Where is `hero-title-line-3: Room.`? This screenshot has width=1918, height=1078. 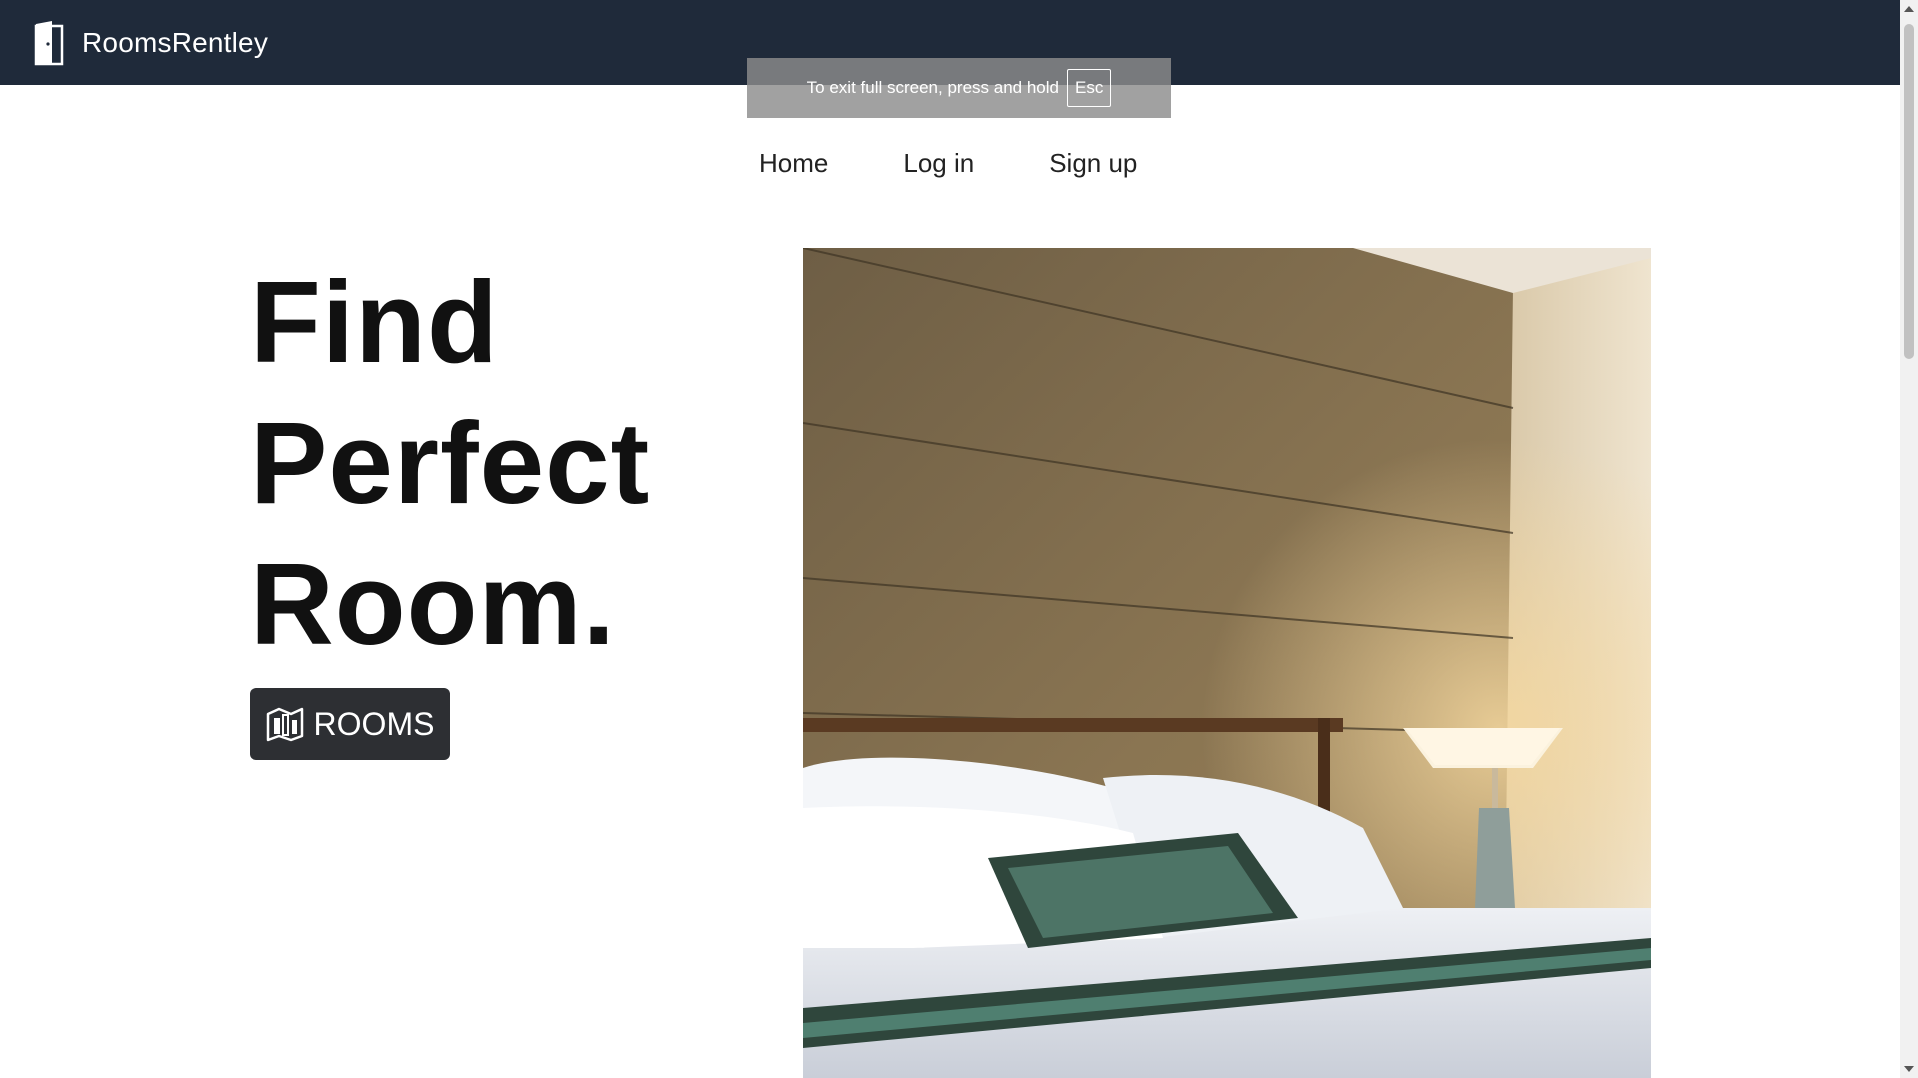
hero-title-line-3: Room. is located at coordinates (433, 604).